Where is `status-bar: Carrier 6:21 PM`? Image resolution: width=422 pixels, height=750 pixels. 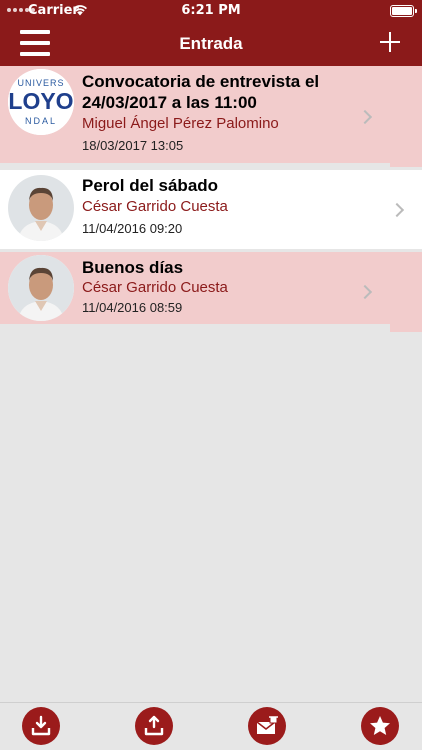
status-bar: Carrier 6:21 PM is located at coordinates (211, 11).